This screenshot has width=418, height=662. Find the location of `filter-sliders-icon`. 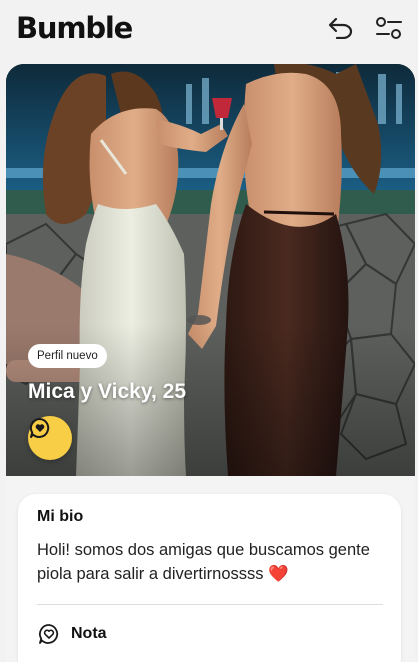

filter-sliders-icon is located at coordinates (389, 28).